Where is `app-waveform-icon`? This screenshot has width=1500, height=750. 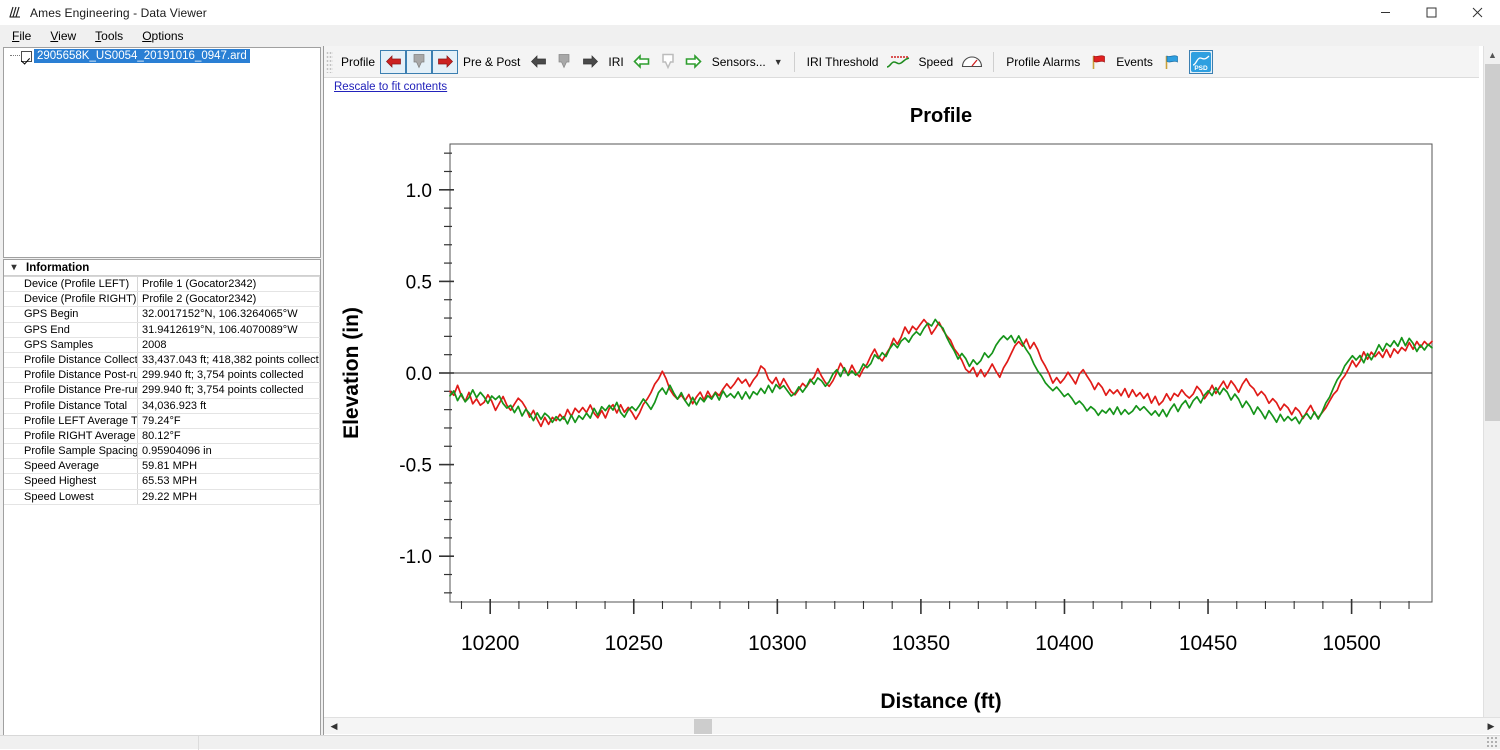 app-waveform-icon is located at coordinates (15, 12).